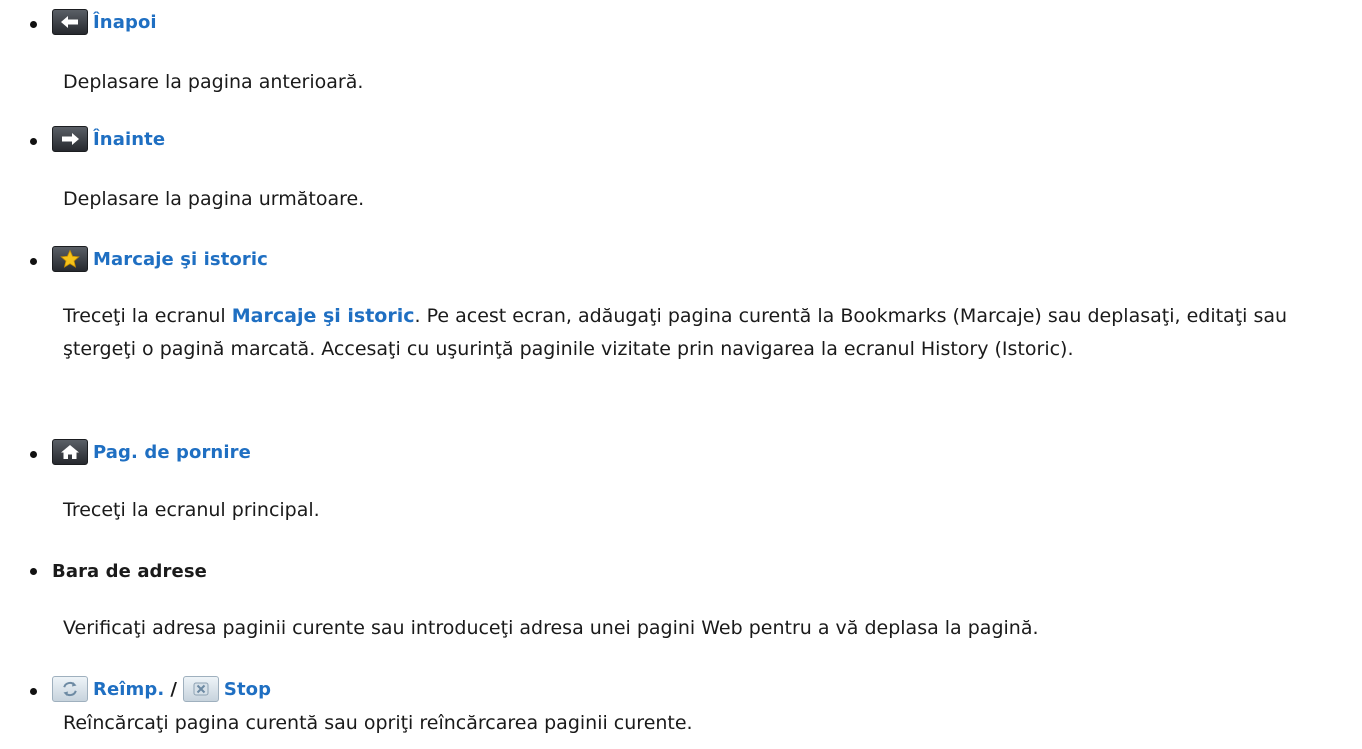 This screenshot has width=1362, height=749. What do you see at coordinates (70, 22) in the screenshot?
I see `arrow-left-icon` at bounding box center [70, 22].